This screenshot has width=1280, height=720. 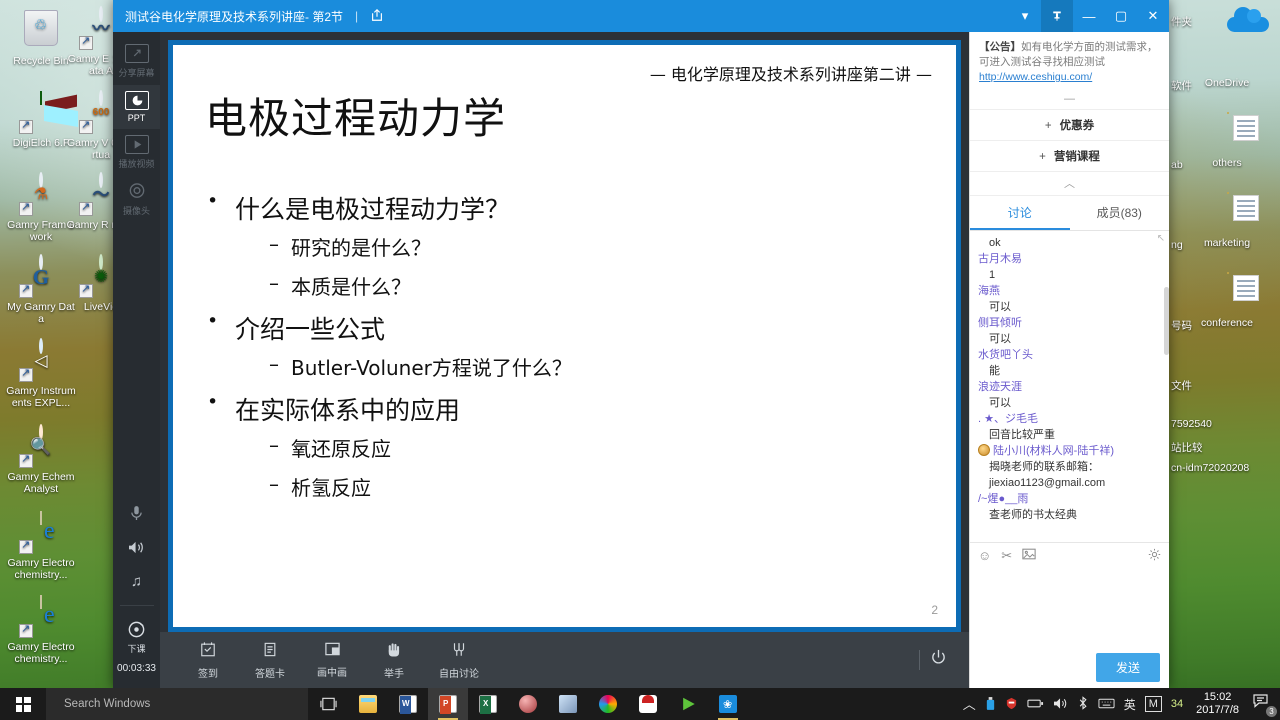 I want to click on tab-discussion: 讨论, so click(x=1020, y=213).